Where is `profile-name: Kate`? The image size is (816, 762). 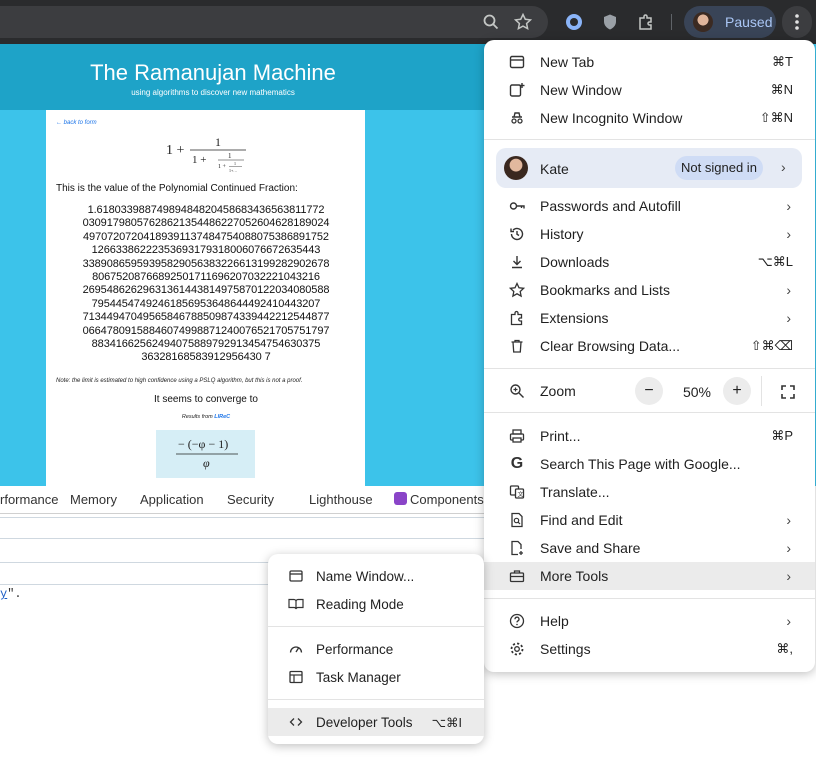 profile-name: Kate is located at coordinates (554, 169).